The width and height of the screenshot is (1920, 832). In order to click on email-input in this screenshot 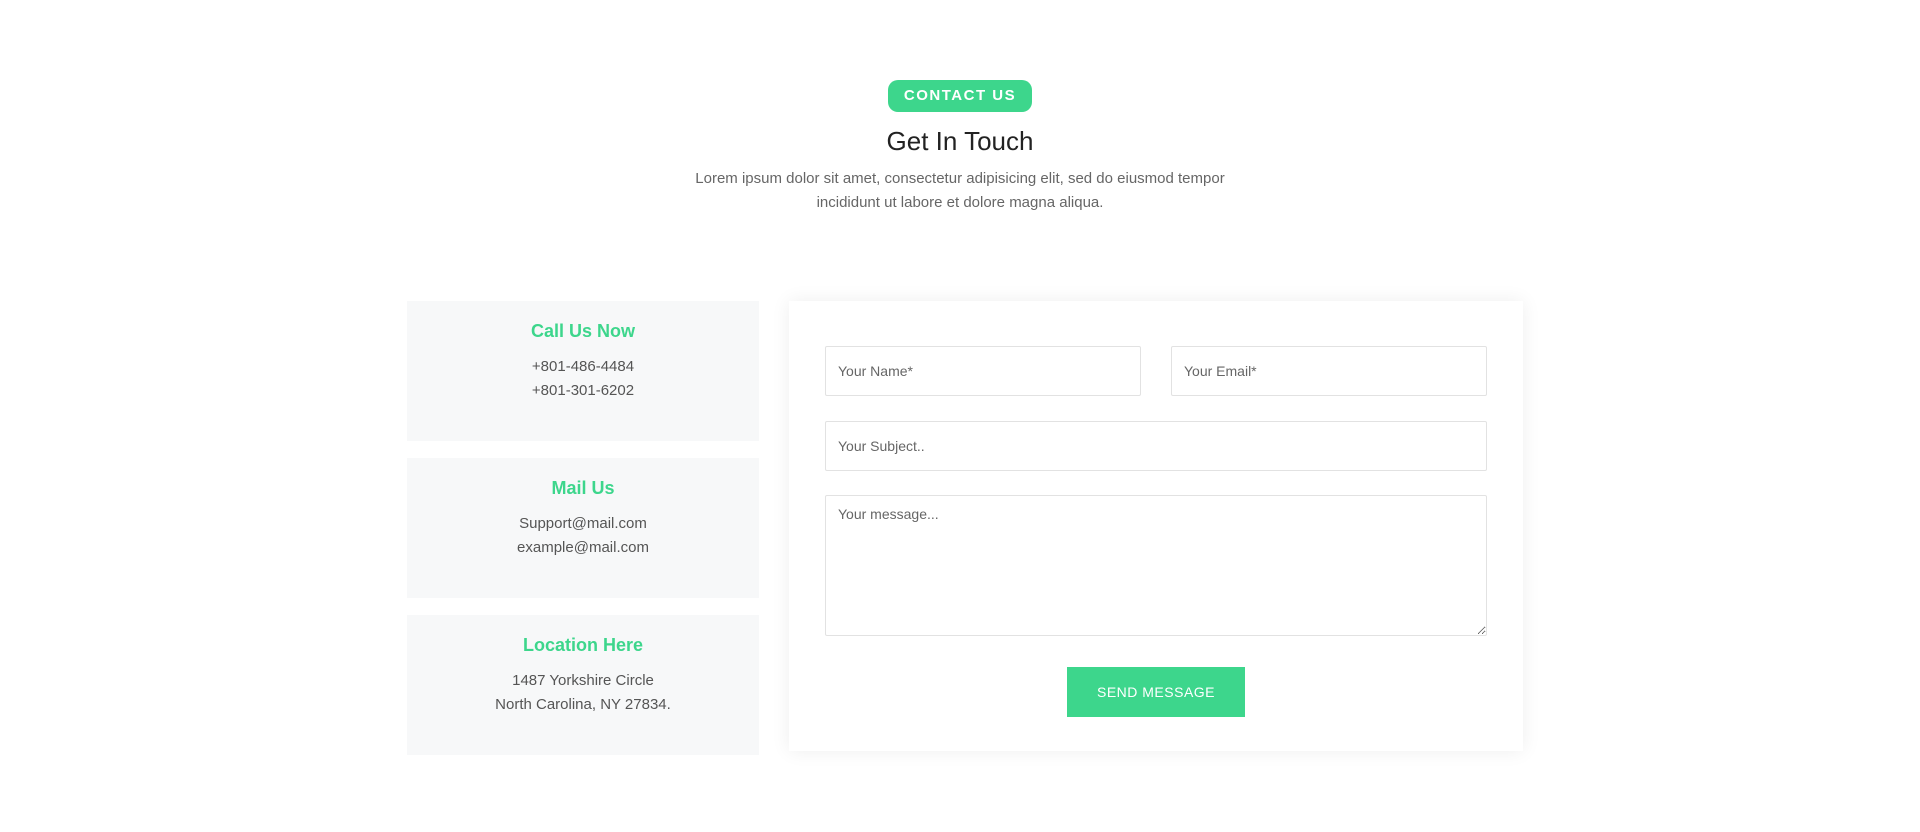, I will do `click(1329, 371)`.